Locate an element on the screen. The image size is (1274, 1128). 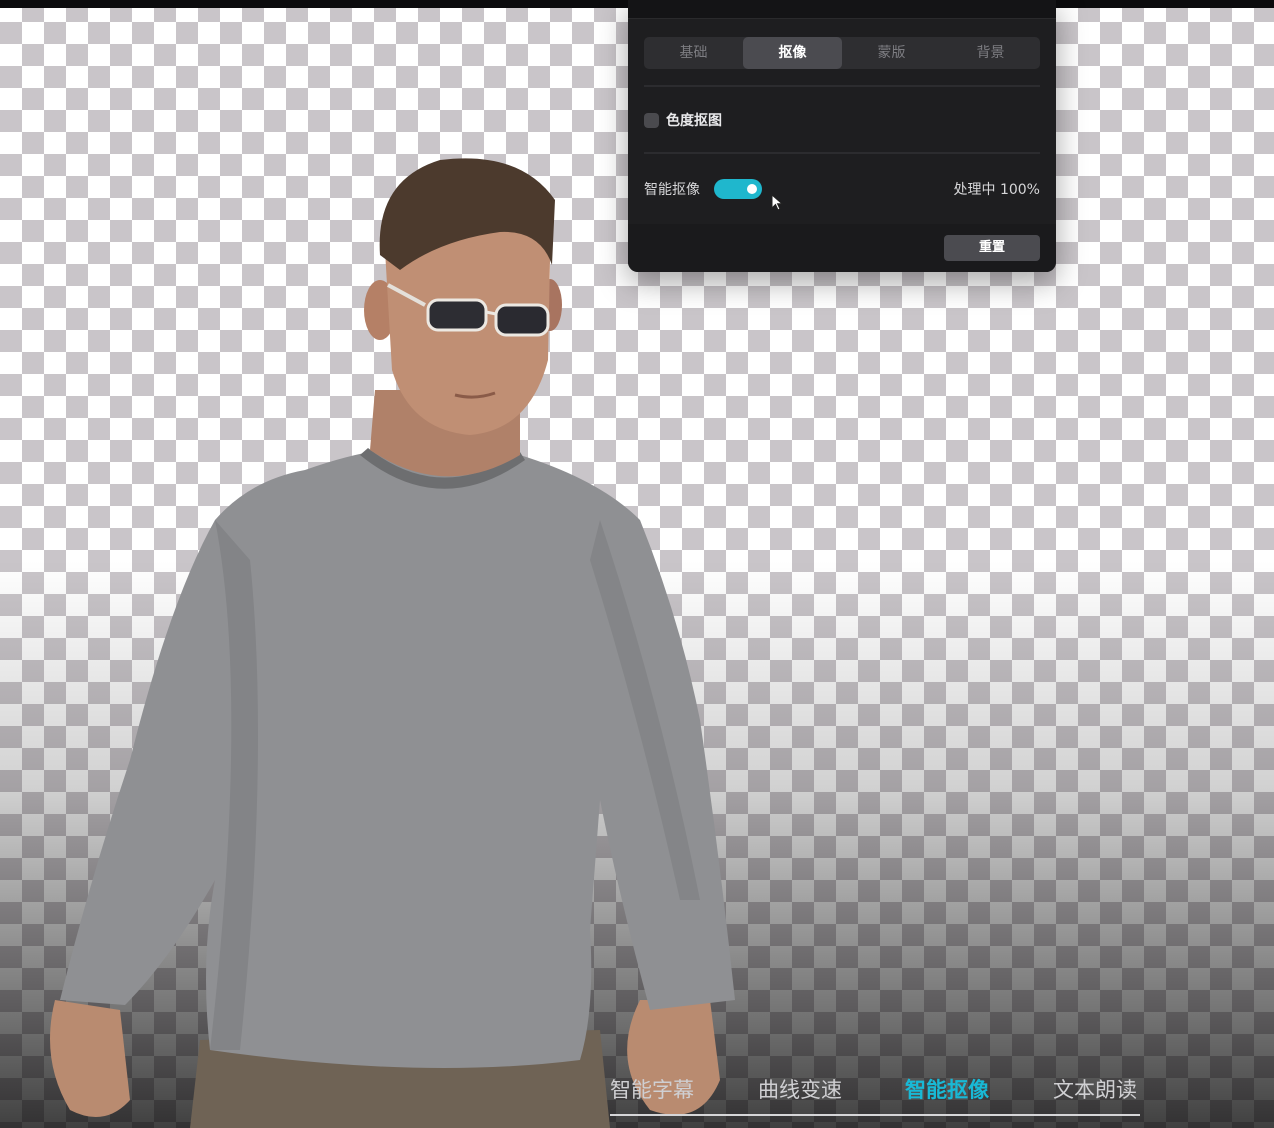
tab-cutout: 抠像 is located at coordinates (792, 53).